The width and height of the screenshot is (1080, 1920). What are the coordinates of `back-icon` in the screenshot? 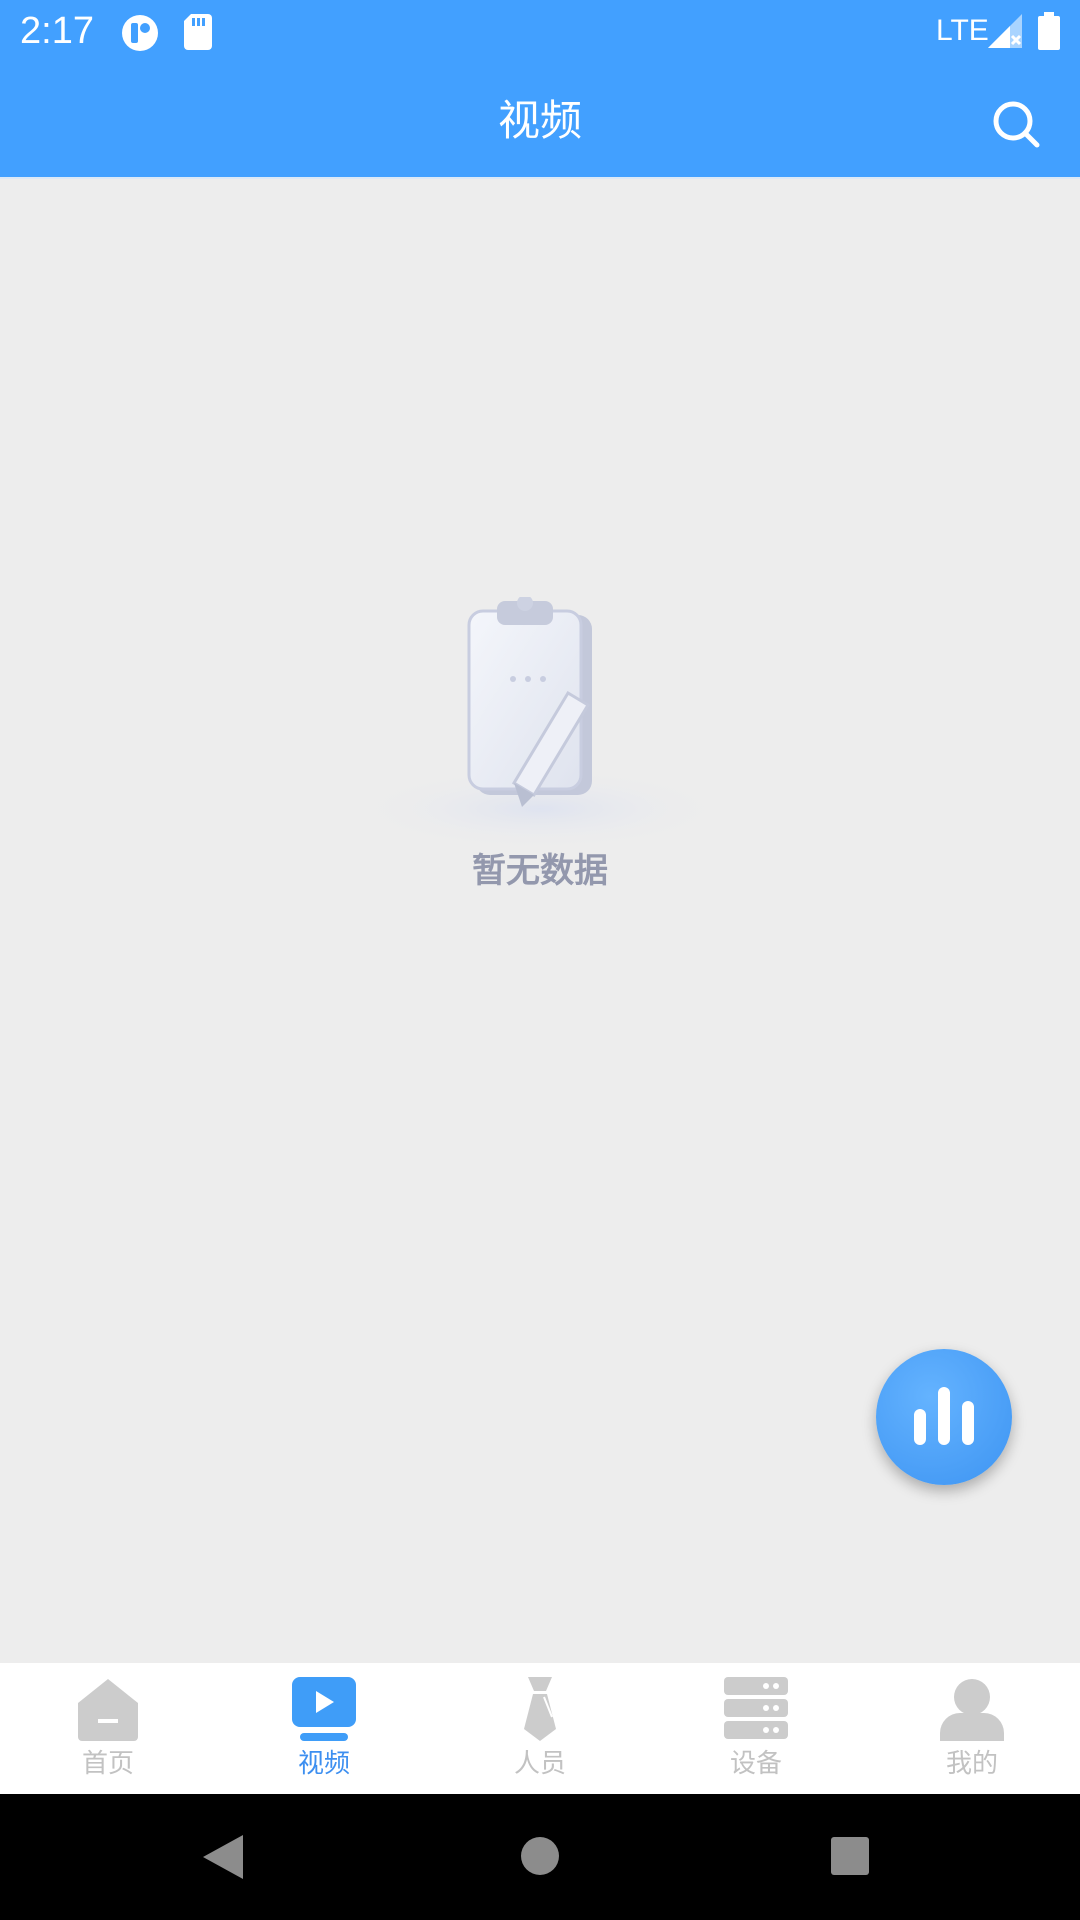 It's located at (224, 1857).